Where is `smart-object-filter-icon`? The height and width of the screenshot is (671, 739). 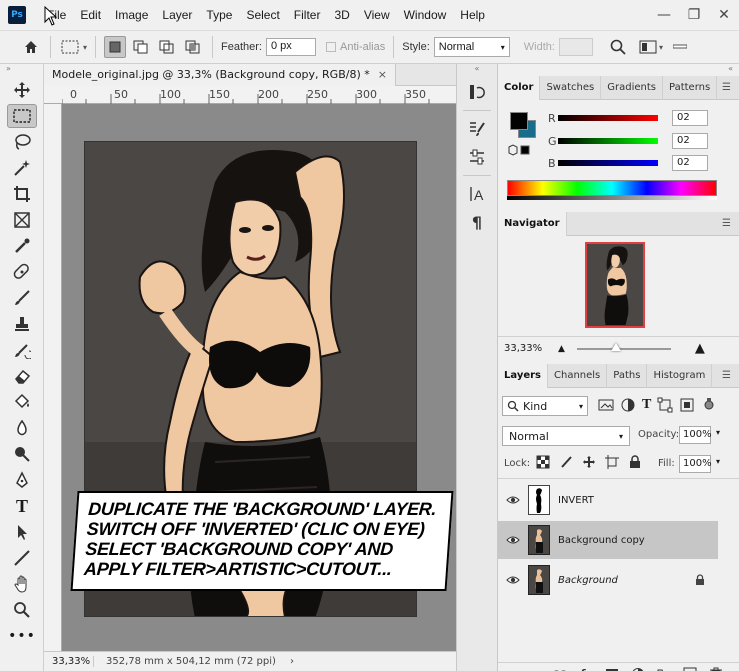
smart-object-filter-icon is located at coordinates (687, 405).